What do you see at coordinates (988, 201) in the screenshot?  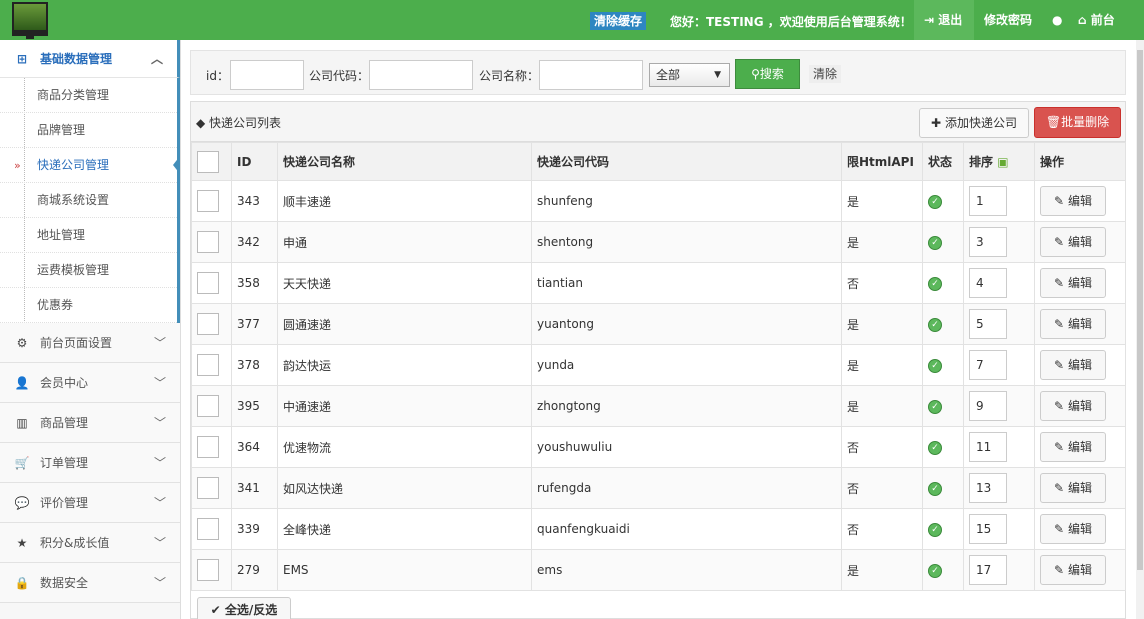 I see `sort-input: 1` at bounding box center [988, 201].